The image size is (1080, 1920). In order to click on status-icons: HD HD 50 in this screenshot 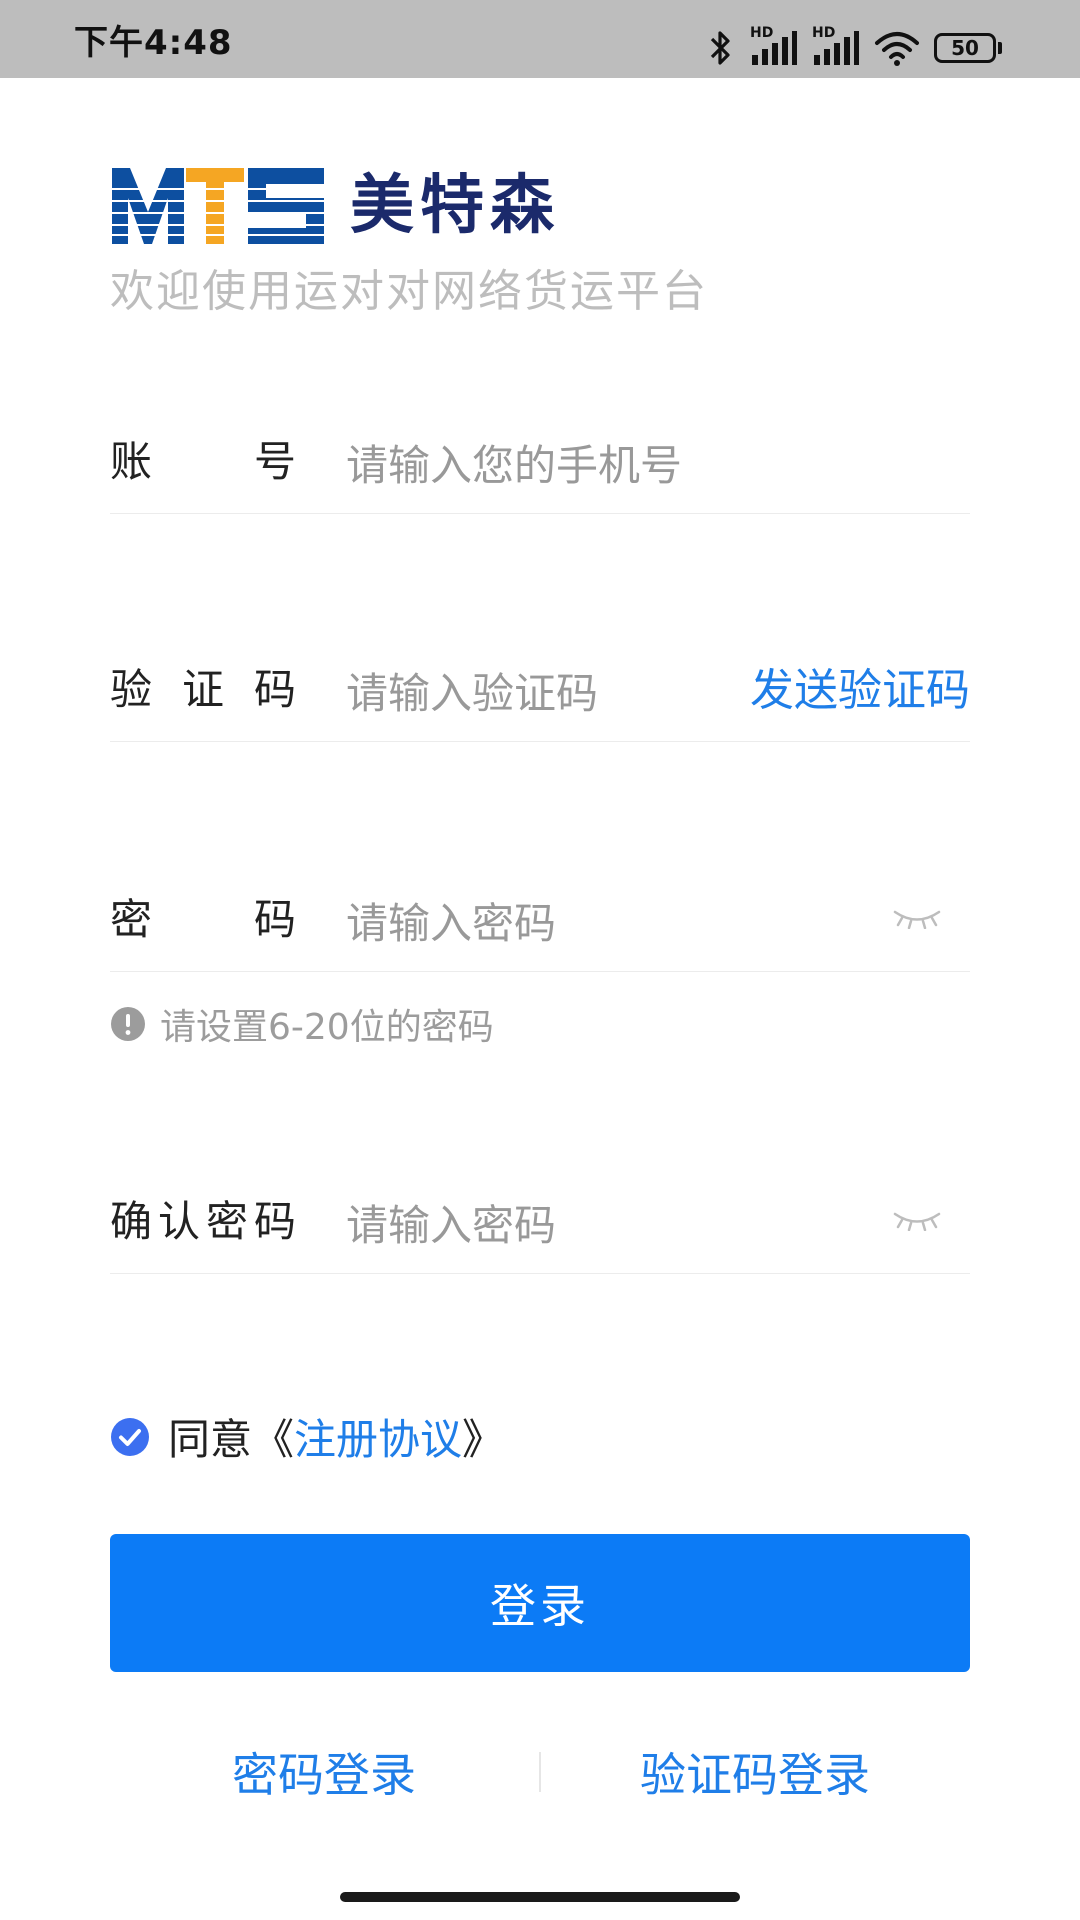, I will do `click(854, 46)`.